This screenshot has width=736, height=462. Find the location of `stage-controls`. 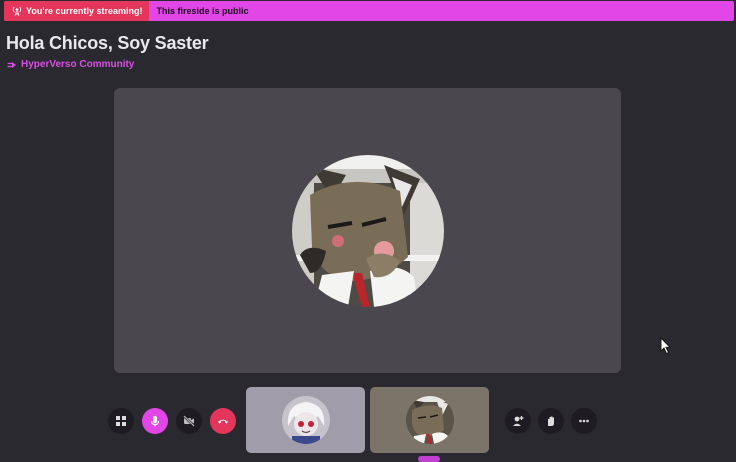

stage-controls is located at coordinates (551, 421).